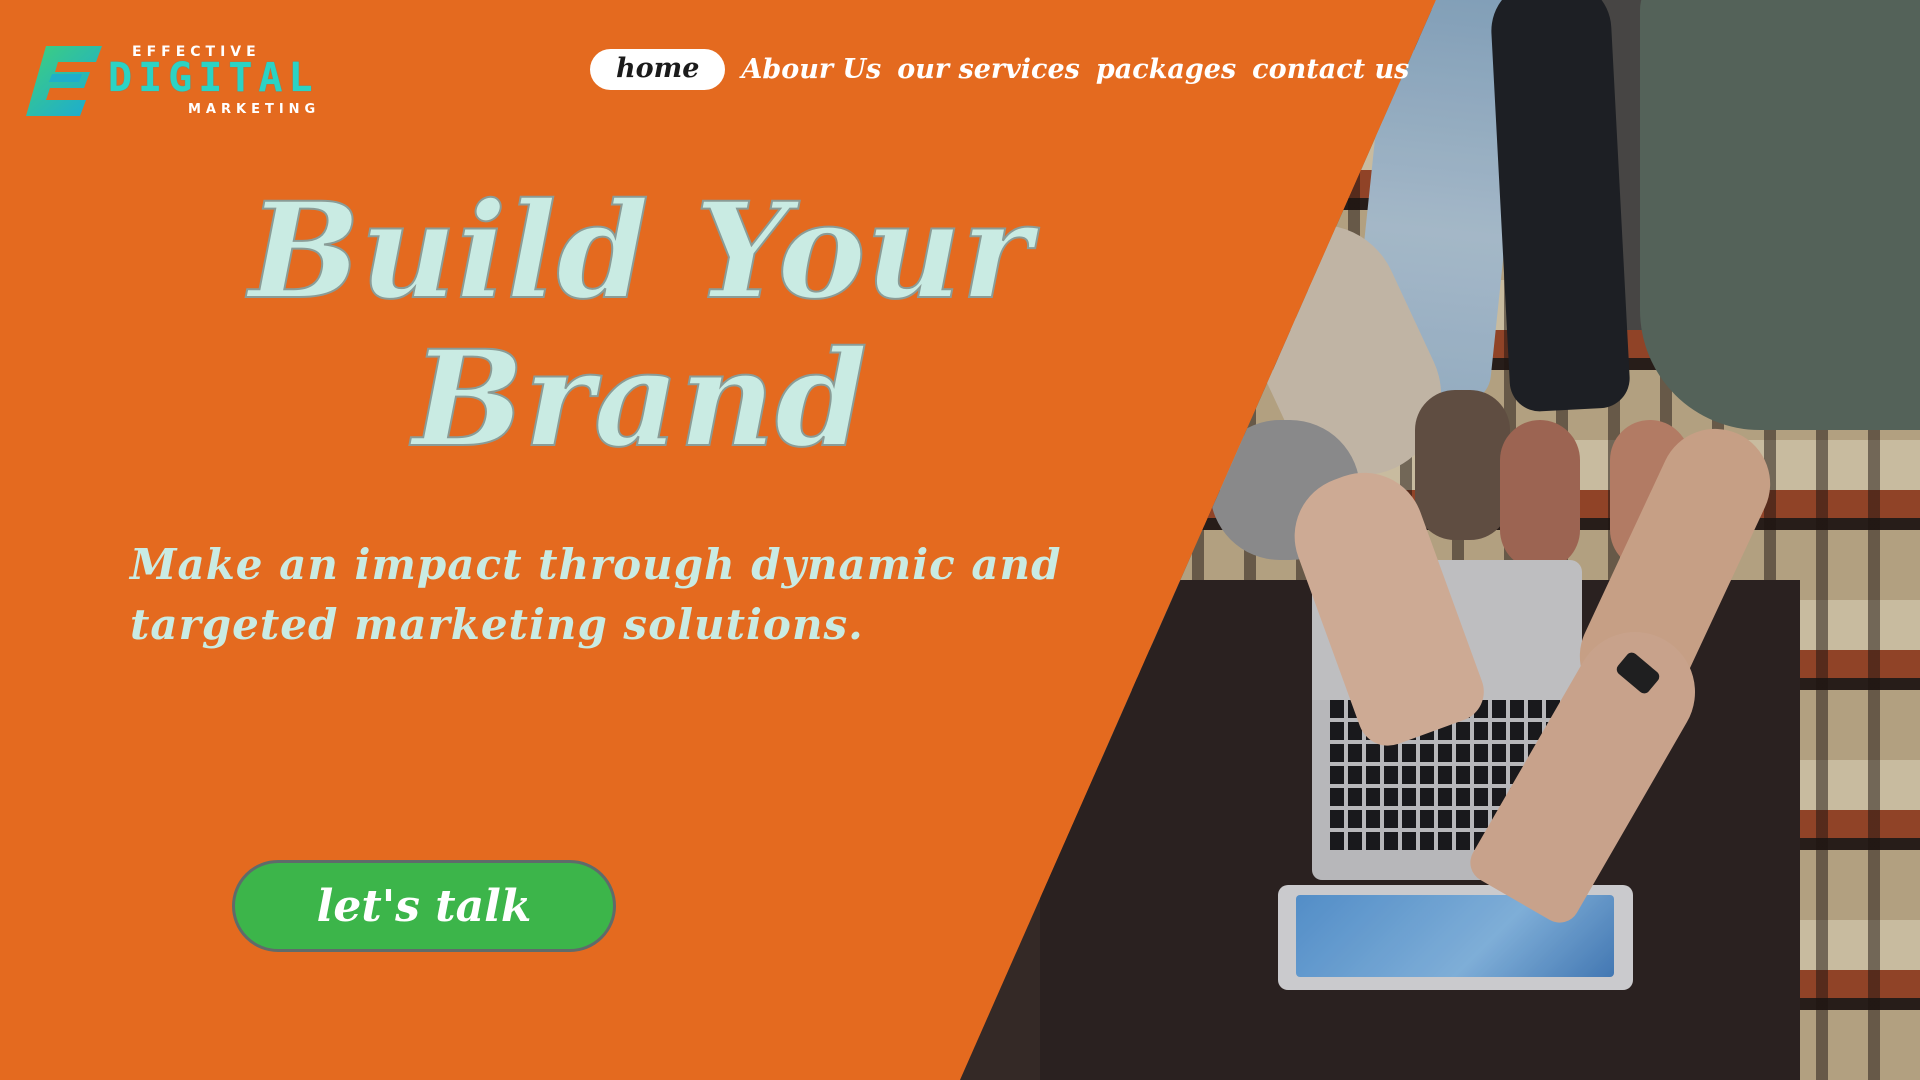  What do you see at coordinates (64, 81) in the screenshot?
I see `logo-e-icon` at bounding box center [64, 81].